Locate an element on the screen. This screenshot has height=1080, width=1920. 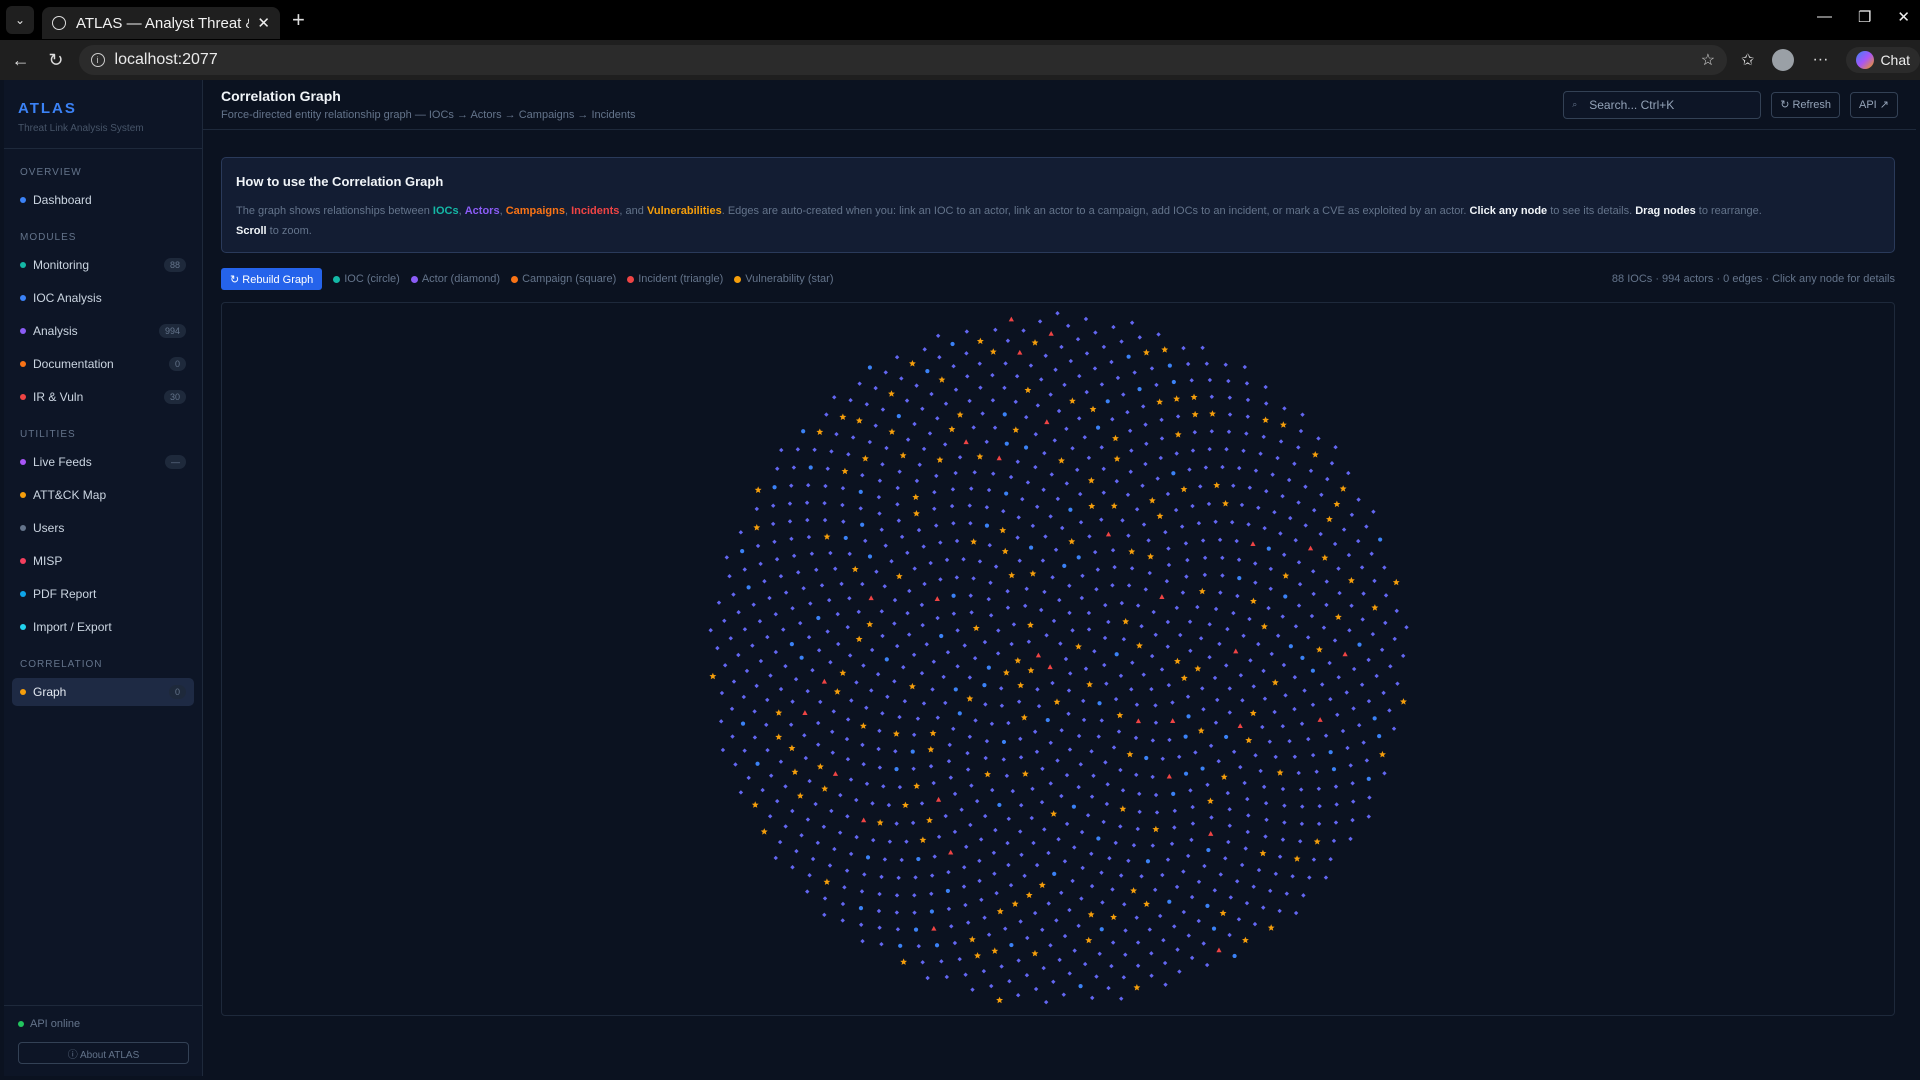
about-button: ⓘ About ATLAS is located at coordinates (103, 1053).